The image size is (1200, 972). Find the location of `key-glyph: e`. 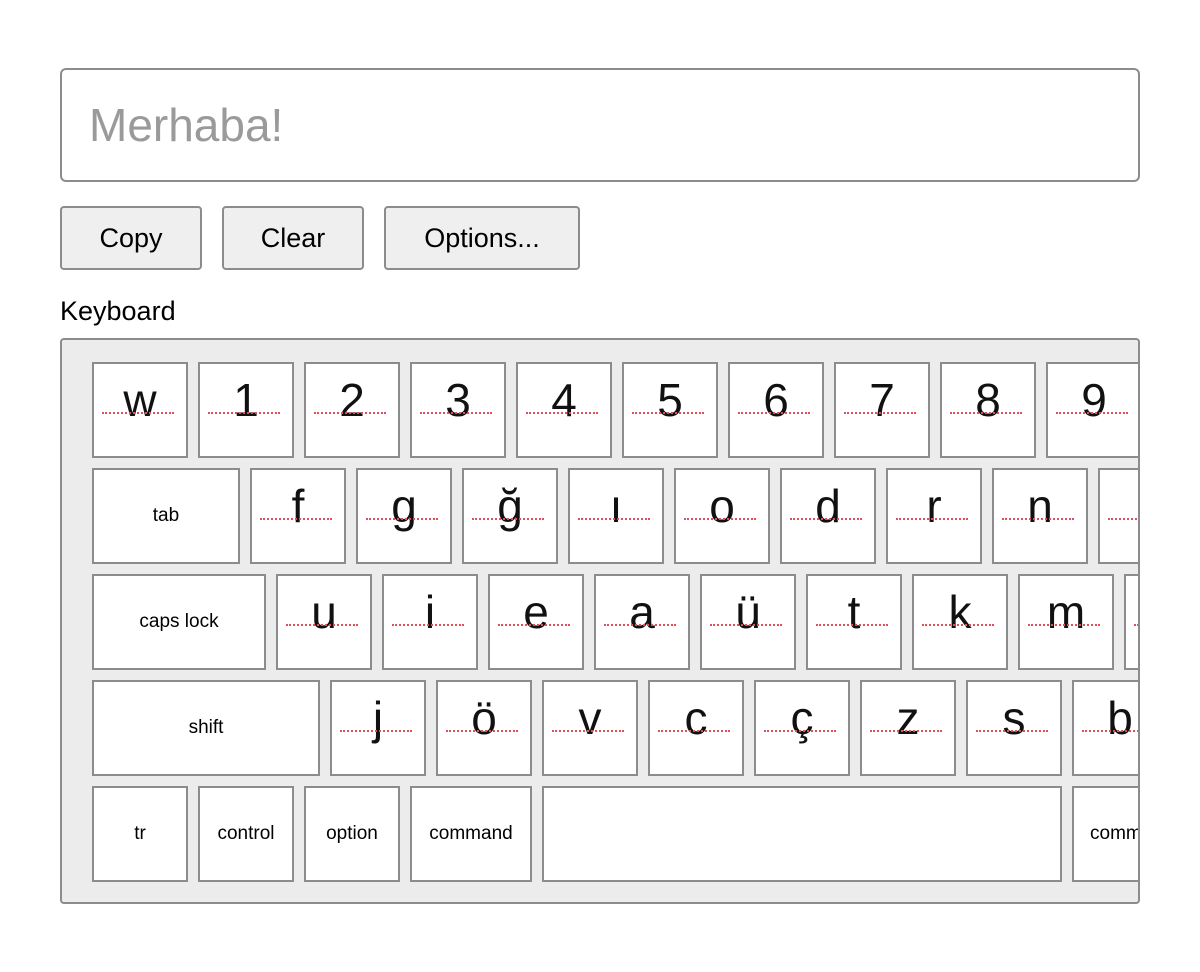

key-glyph: e is located at coordinates (536, 612).